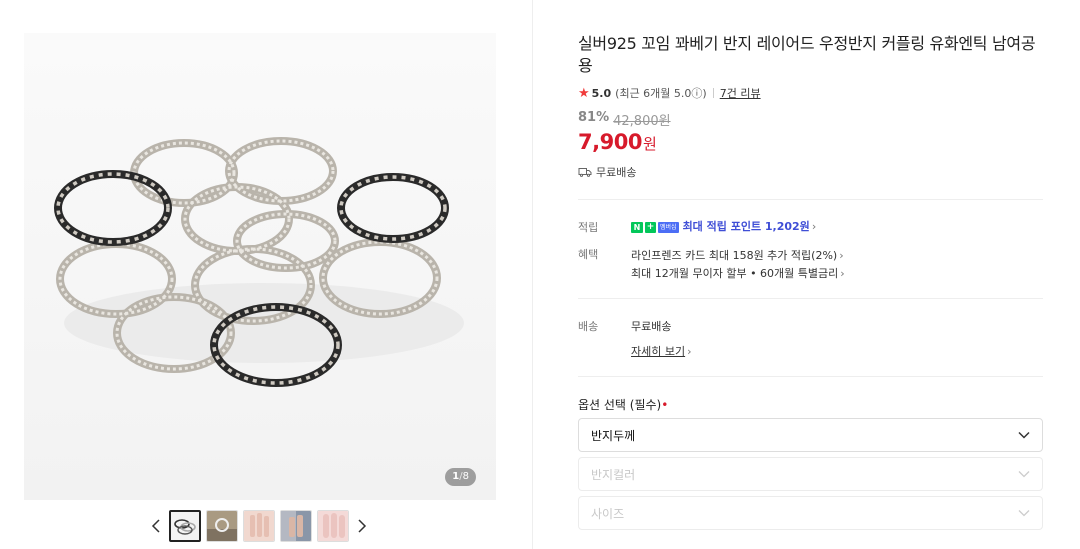 The width and height of the screenshot is (1080, 549). What do you see at coordinates (658, 351) in the screenshot?
I see `detail-link-text: 자세히 보기` at bounding box center [658, 351].